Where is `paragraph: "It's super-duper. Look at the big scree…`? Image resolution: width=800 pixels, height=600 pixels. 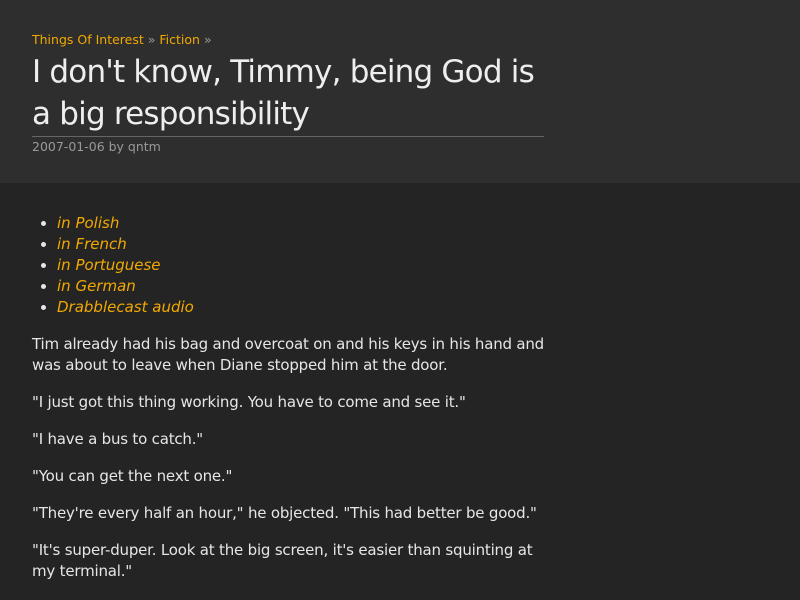 paragraph: "It's super-duper. Look at the big scree… is located at coordinates (282, 560).